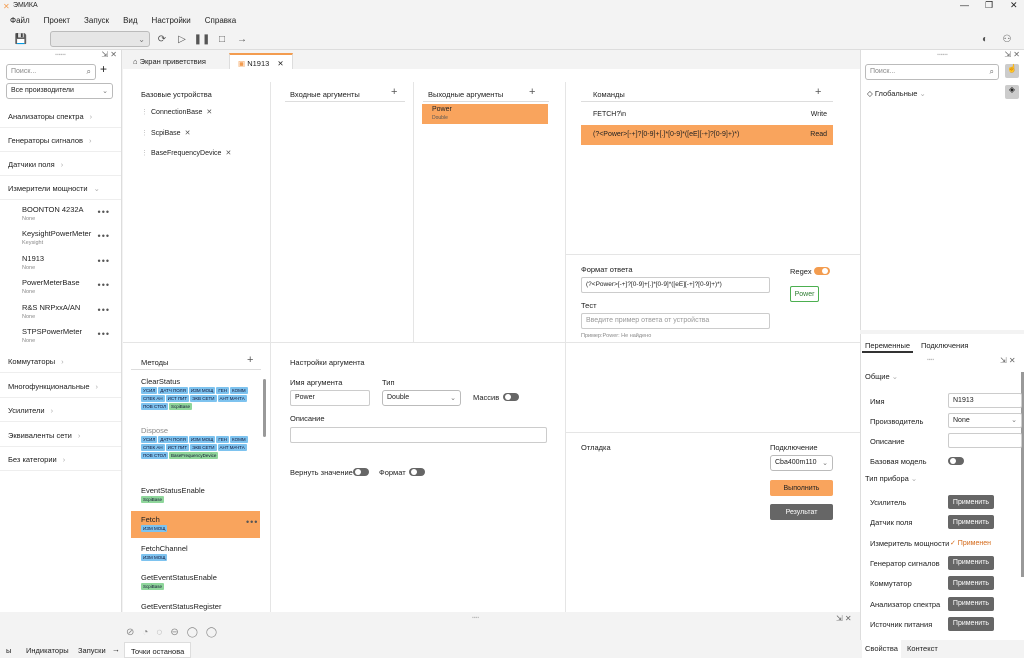  What do you see at coordinates (922, 649) in the screenshot?
I see `tab-context: Контекст` at bounding box center [922, 649].